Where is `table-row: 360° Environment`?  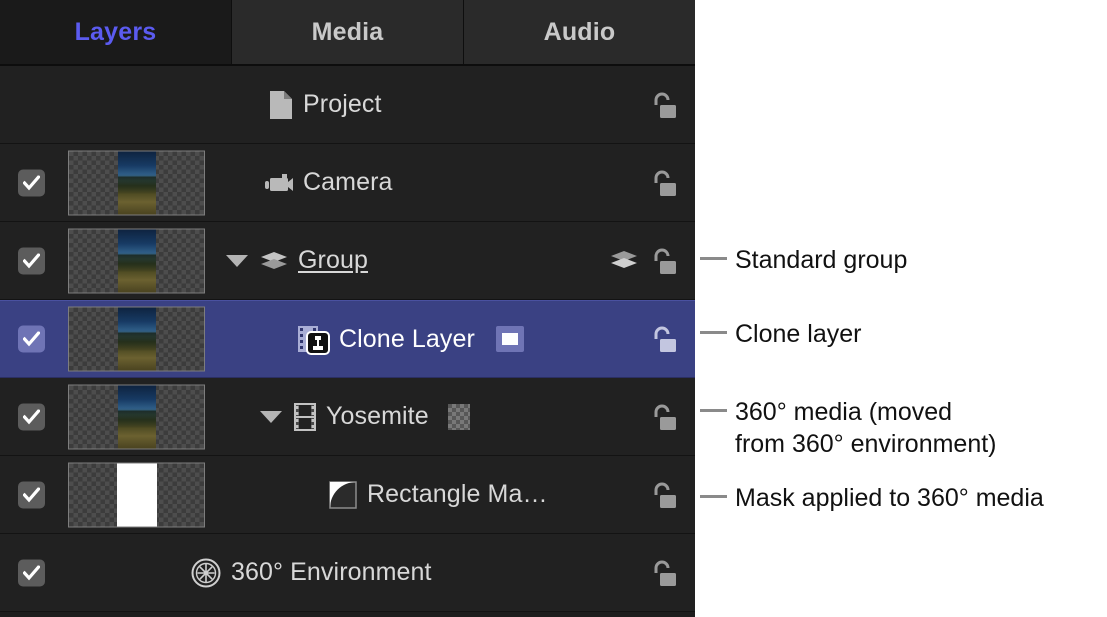 table-row: 360° Environment is located at coordinates (347, 573).